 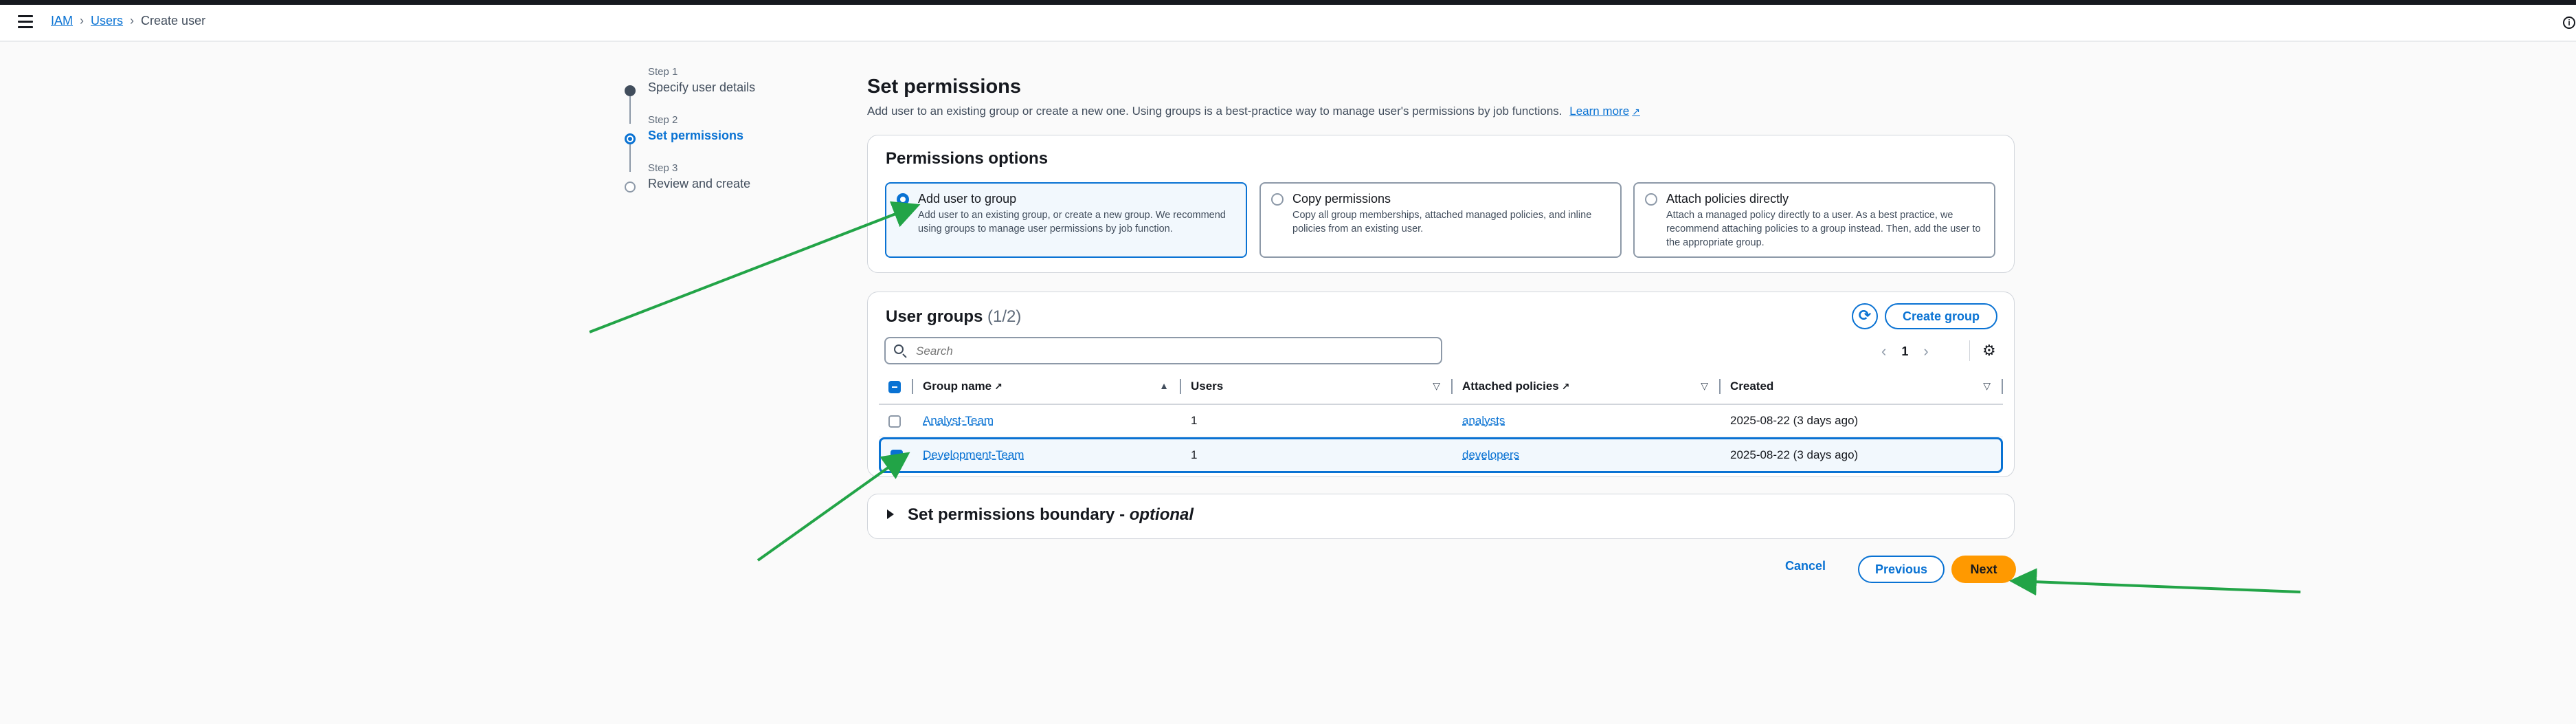 I want to click on row-checkbox-checked, so click(x=897, y=455).